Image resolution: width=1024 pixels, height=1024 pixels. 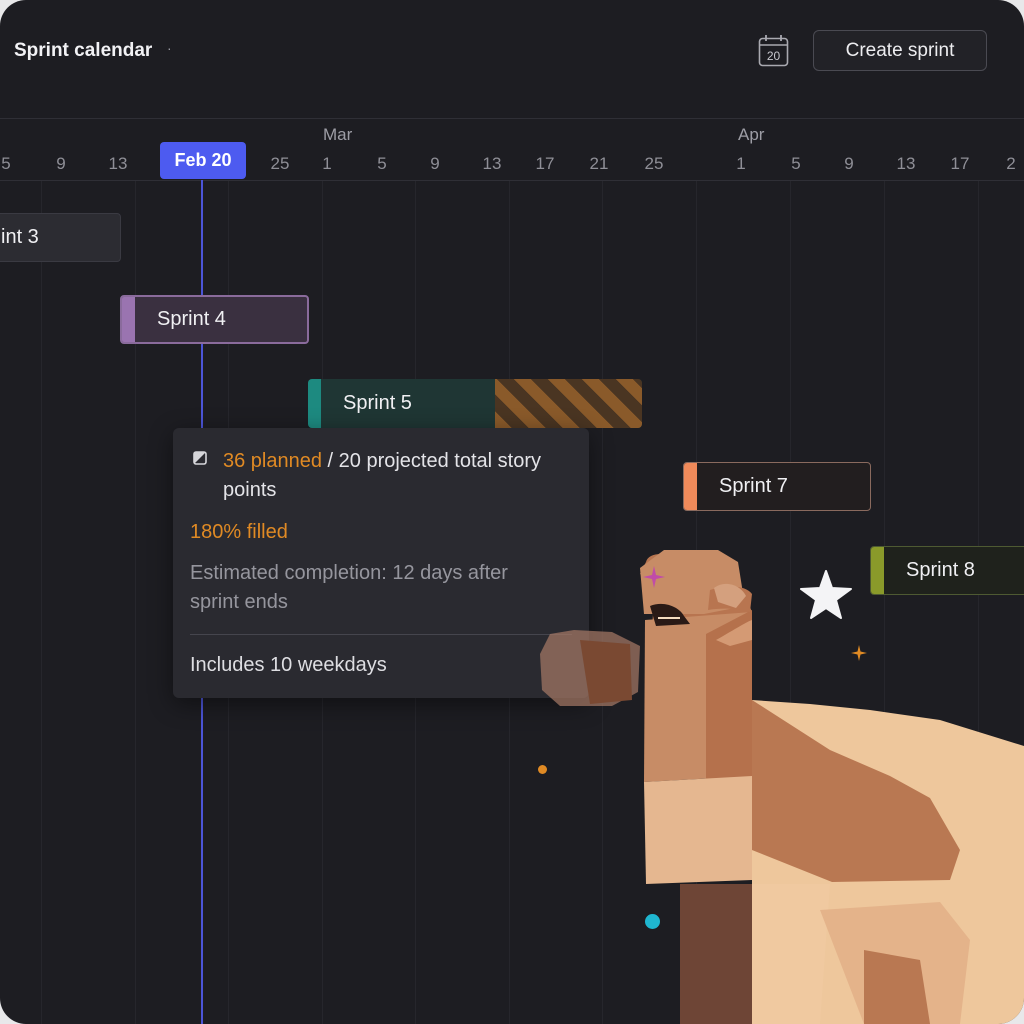 What do you see at coordinates (338, 134) in the screenshot?
I see `month-label-mar: Mar` at bounding box center [338, 134].